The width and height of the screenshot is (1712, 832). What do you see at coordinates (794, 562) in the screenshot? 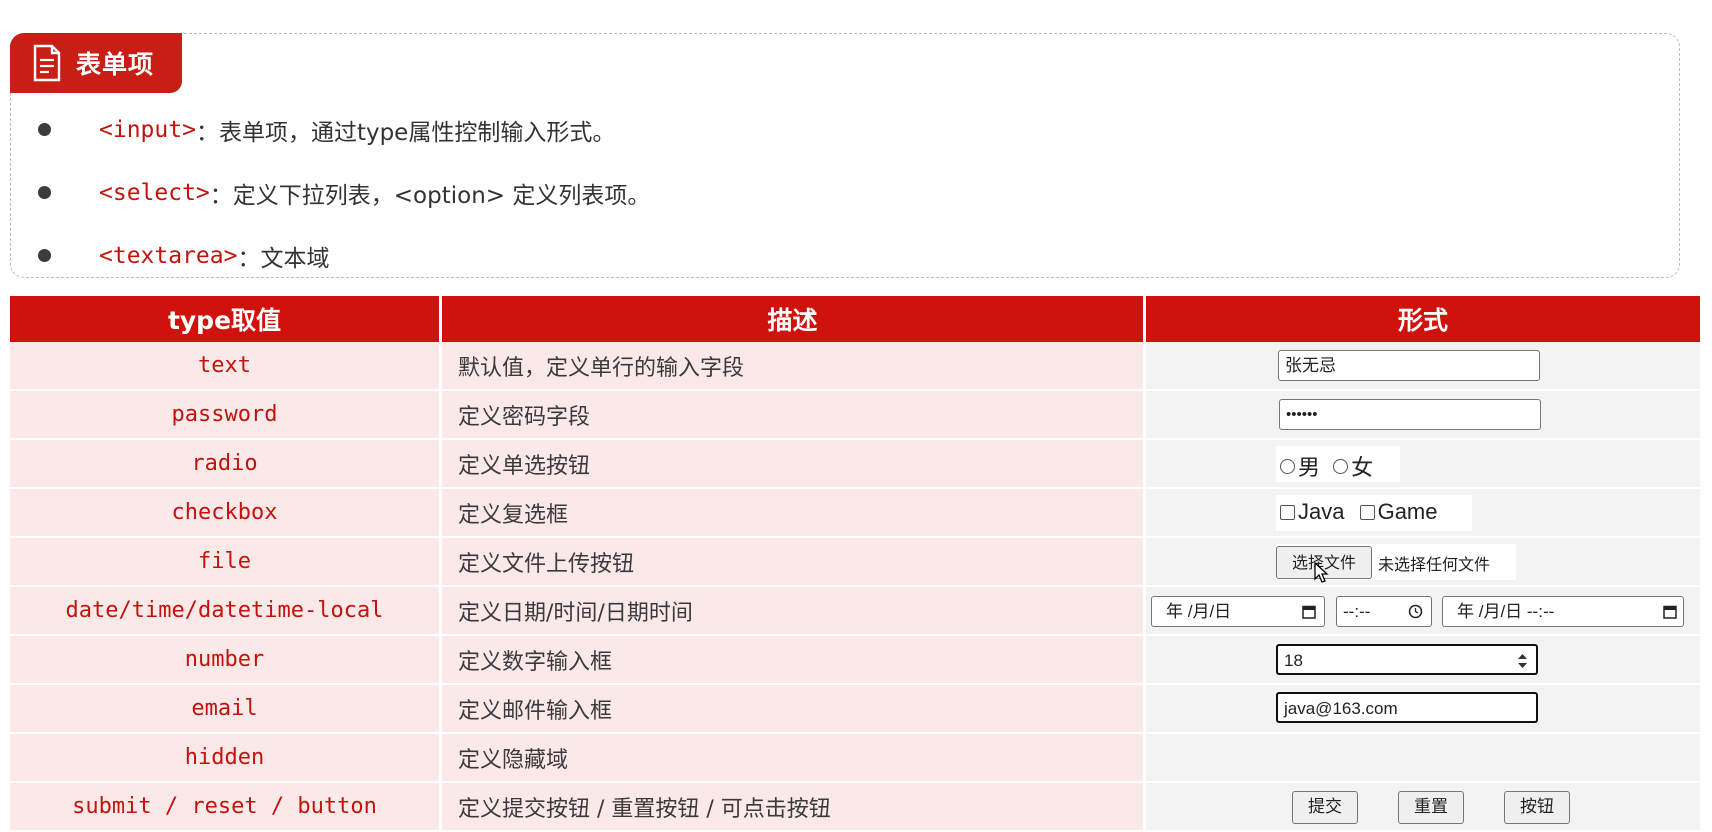
I see `desc-cell: 定义文件上传按钮` at bounding box center [794, 562].